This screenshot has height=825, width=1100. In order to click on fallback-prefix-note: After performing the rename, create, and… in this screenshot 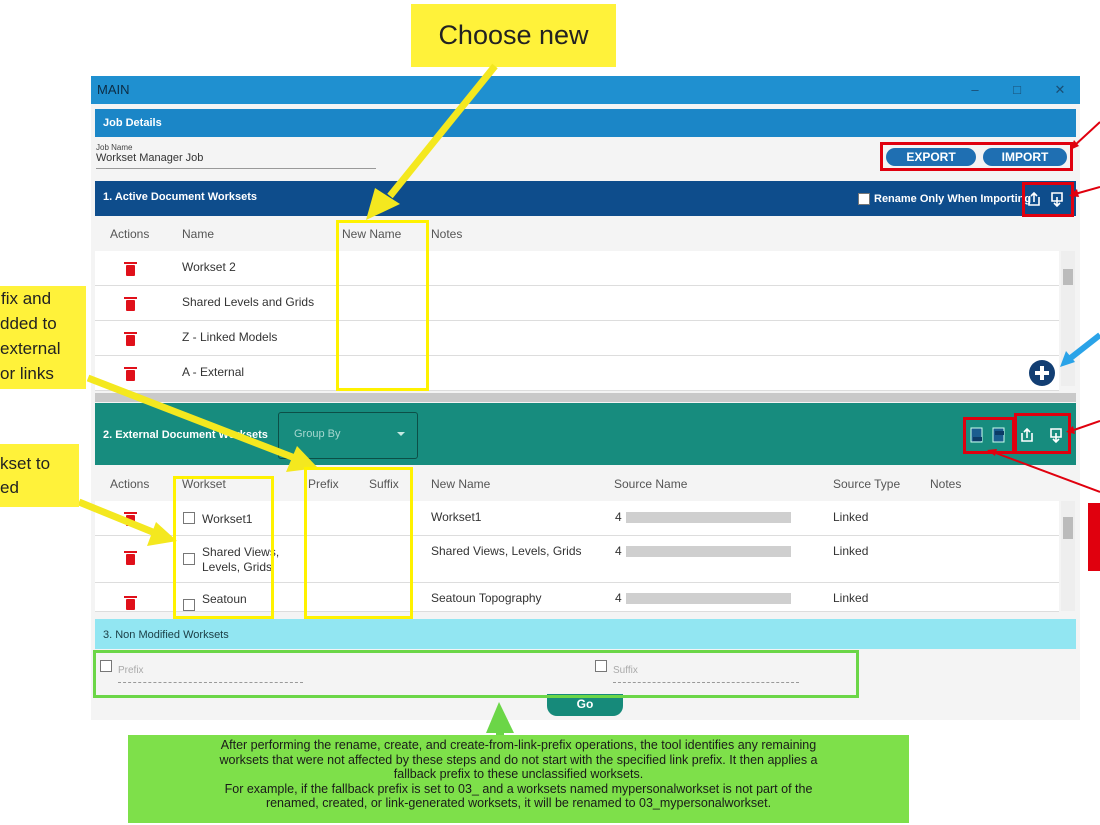, I will do `click(518, 779)`.